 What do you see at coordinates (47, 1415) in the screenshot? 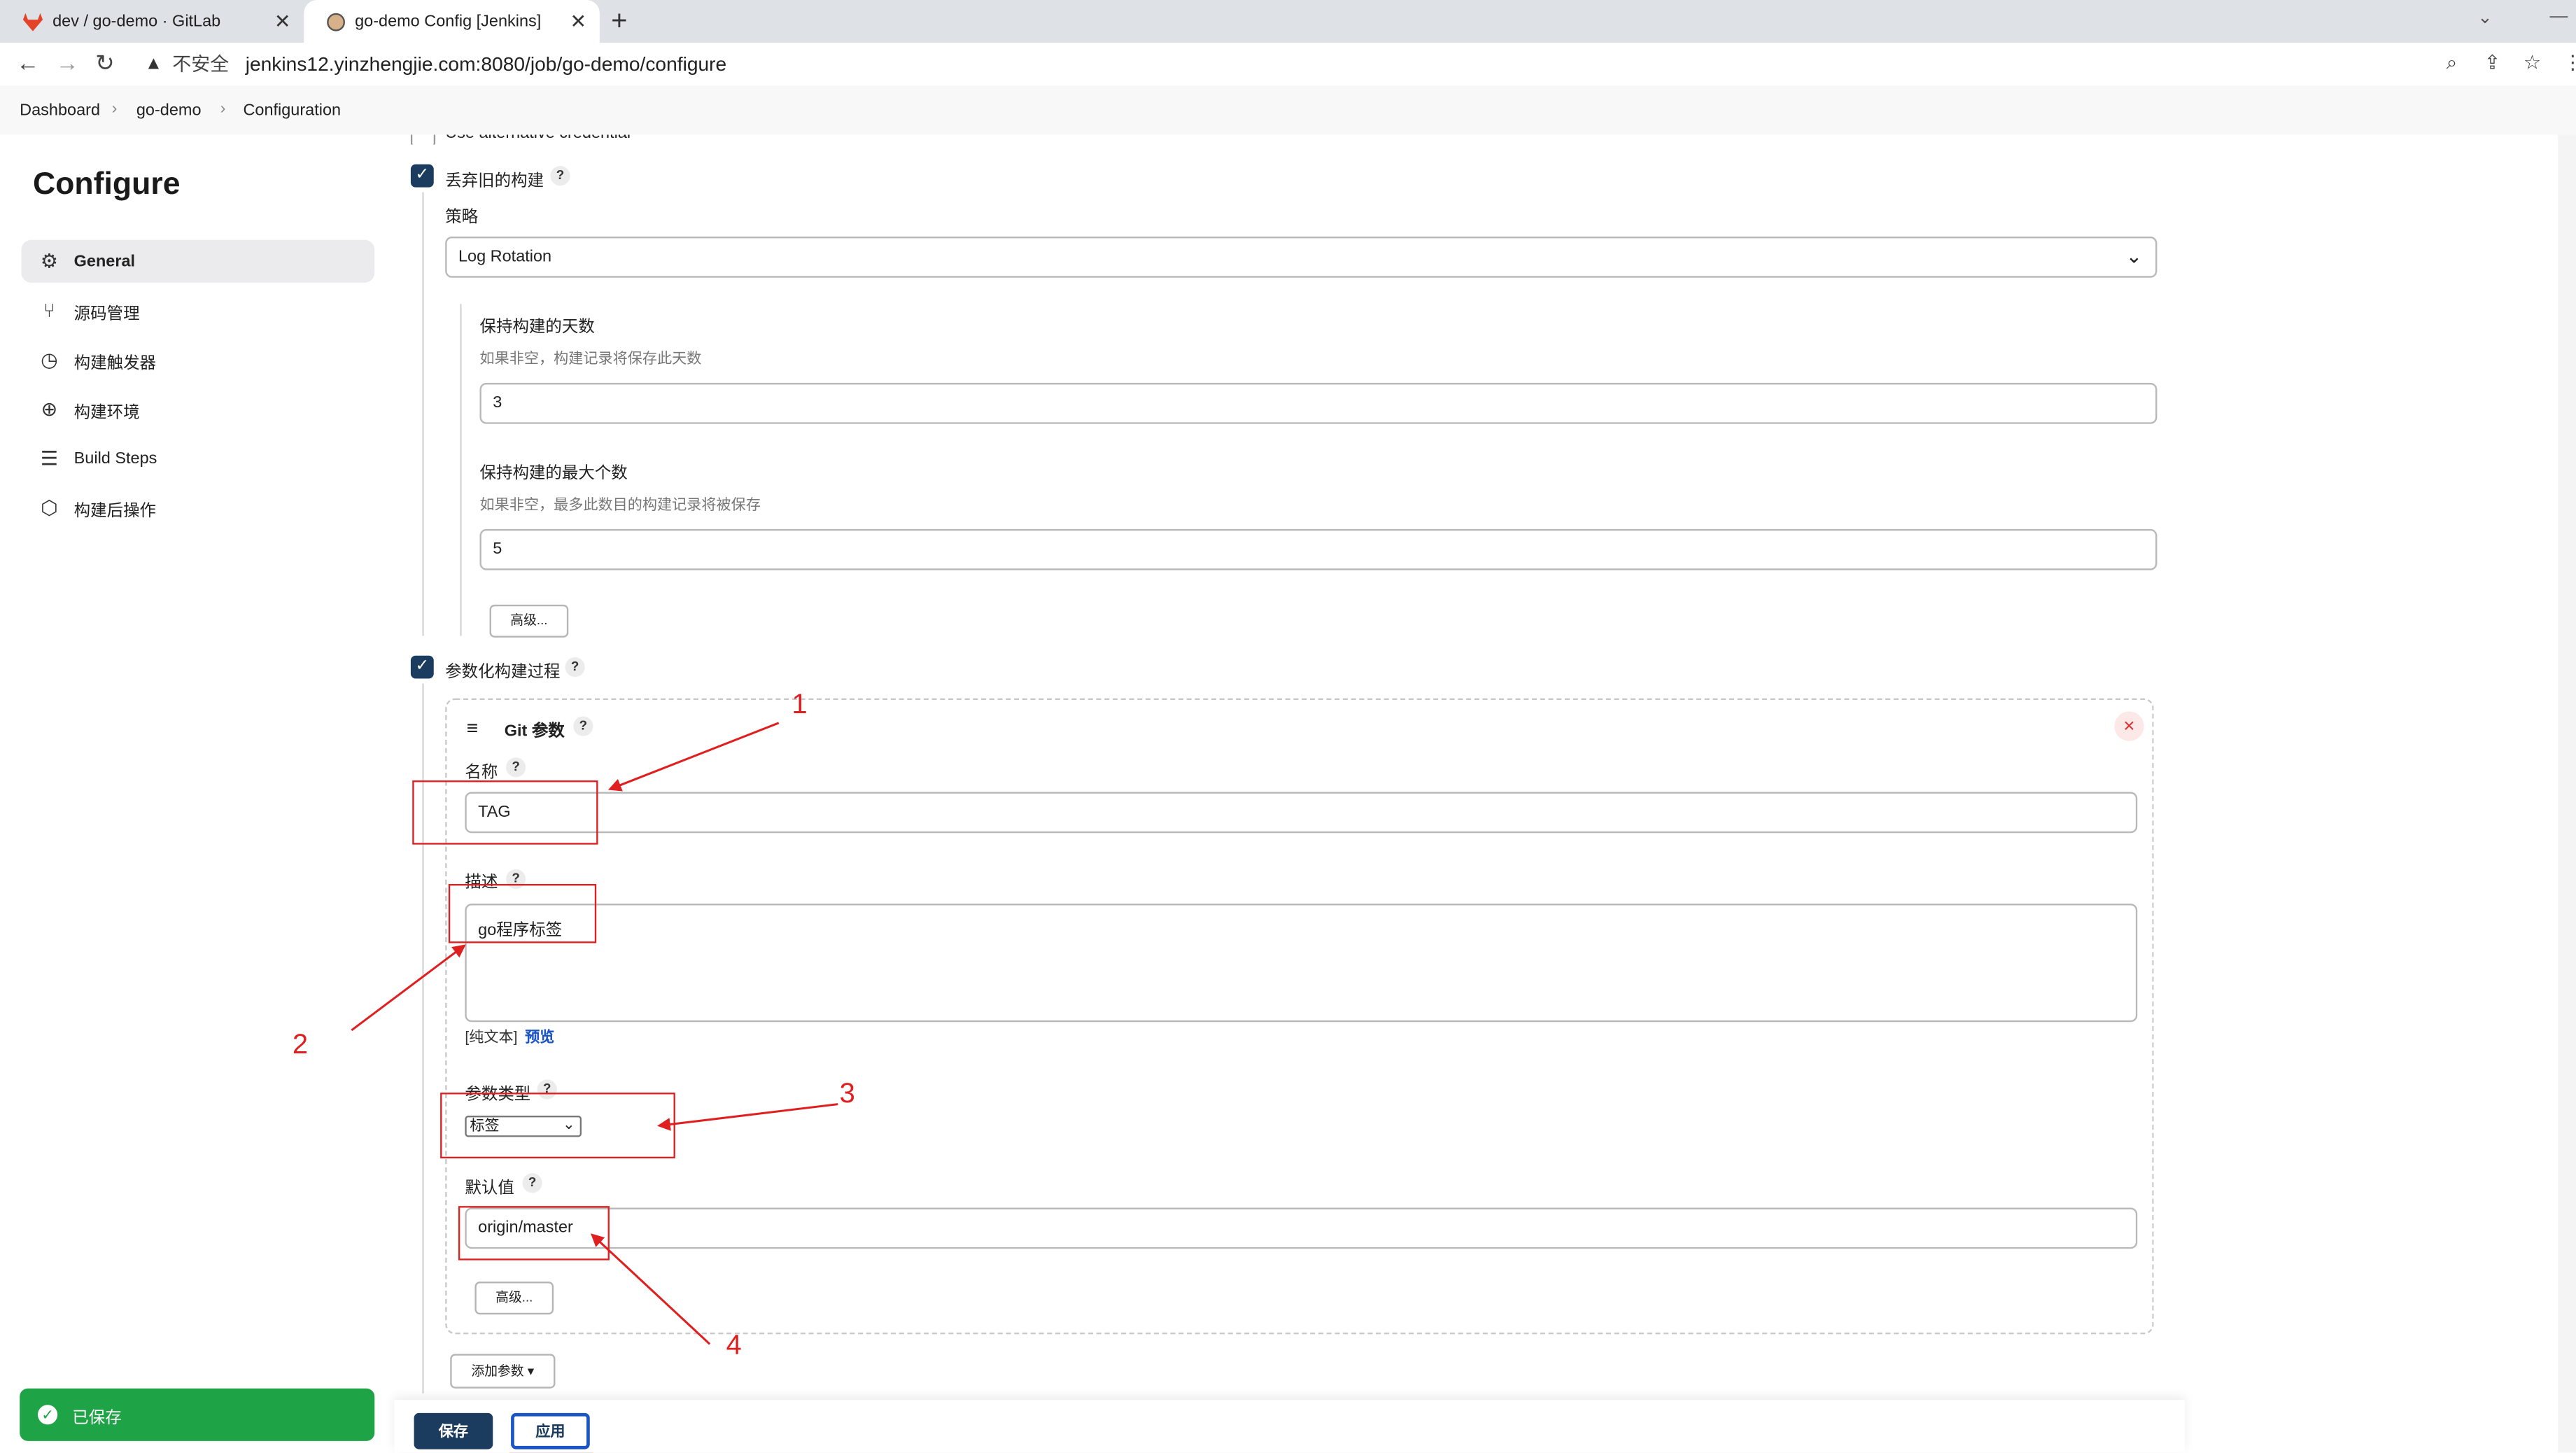
I see `check-icon: ✓` at bounding box center [47, 1415].